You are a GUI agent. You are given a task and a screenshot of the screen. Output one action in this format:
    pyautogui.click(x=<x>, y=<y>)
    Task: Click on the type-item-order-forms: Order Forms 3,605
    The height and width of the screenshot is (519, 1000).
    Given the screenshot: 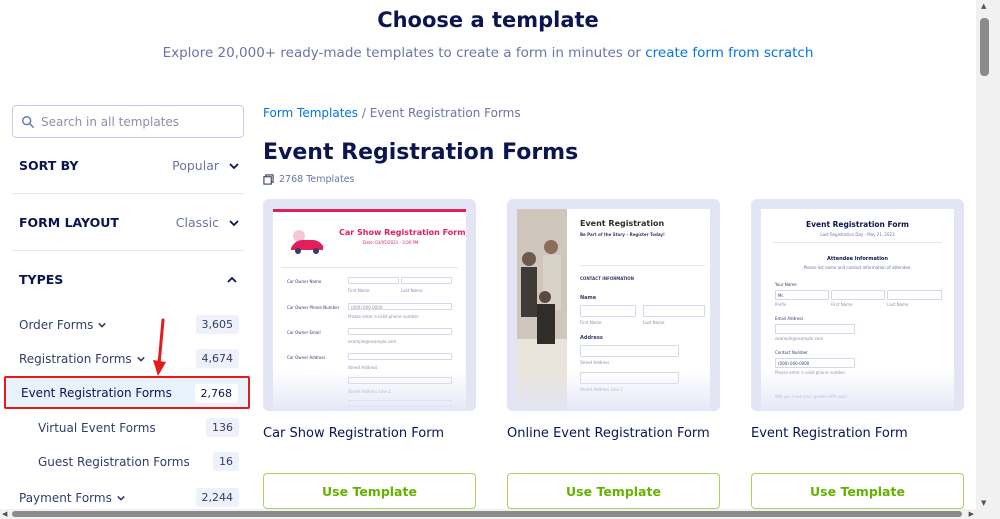 What is the action you would take?
    pyautogui.click(x=129, y=324)
    